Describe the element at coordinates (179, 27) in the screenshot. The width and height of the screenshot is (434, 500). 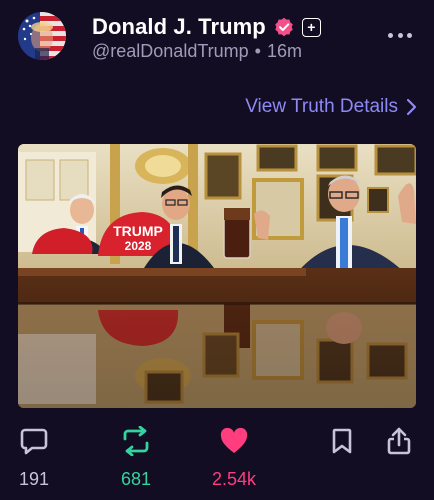
I see `author-display-name: Donald J. Trump` at that location.